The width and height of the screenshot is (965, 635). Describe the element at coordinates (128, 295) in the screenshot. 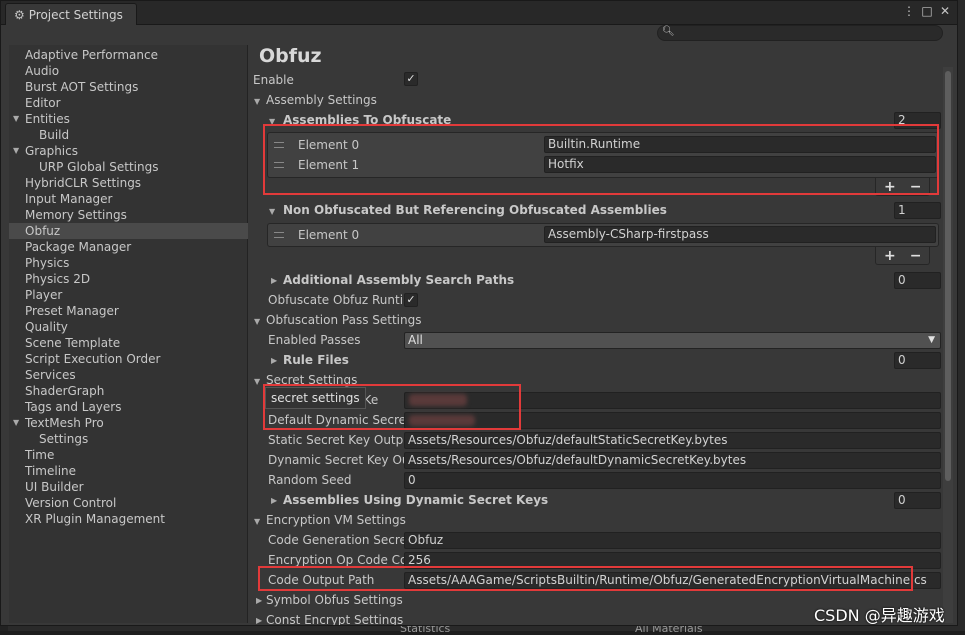

I see `sidebar-item-player: Player` at that location.